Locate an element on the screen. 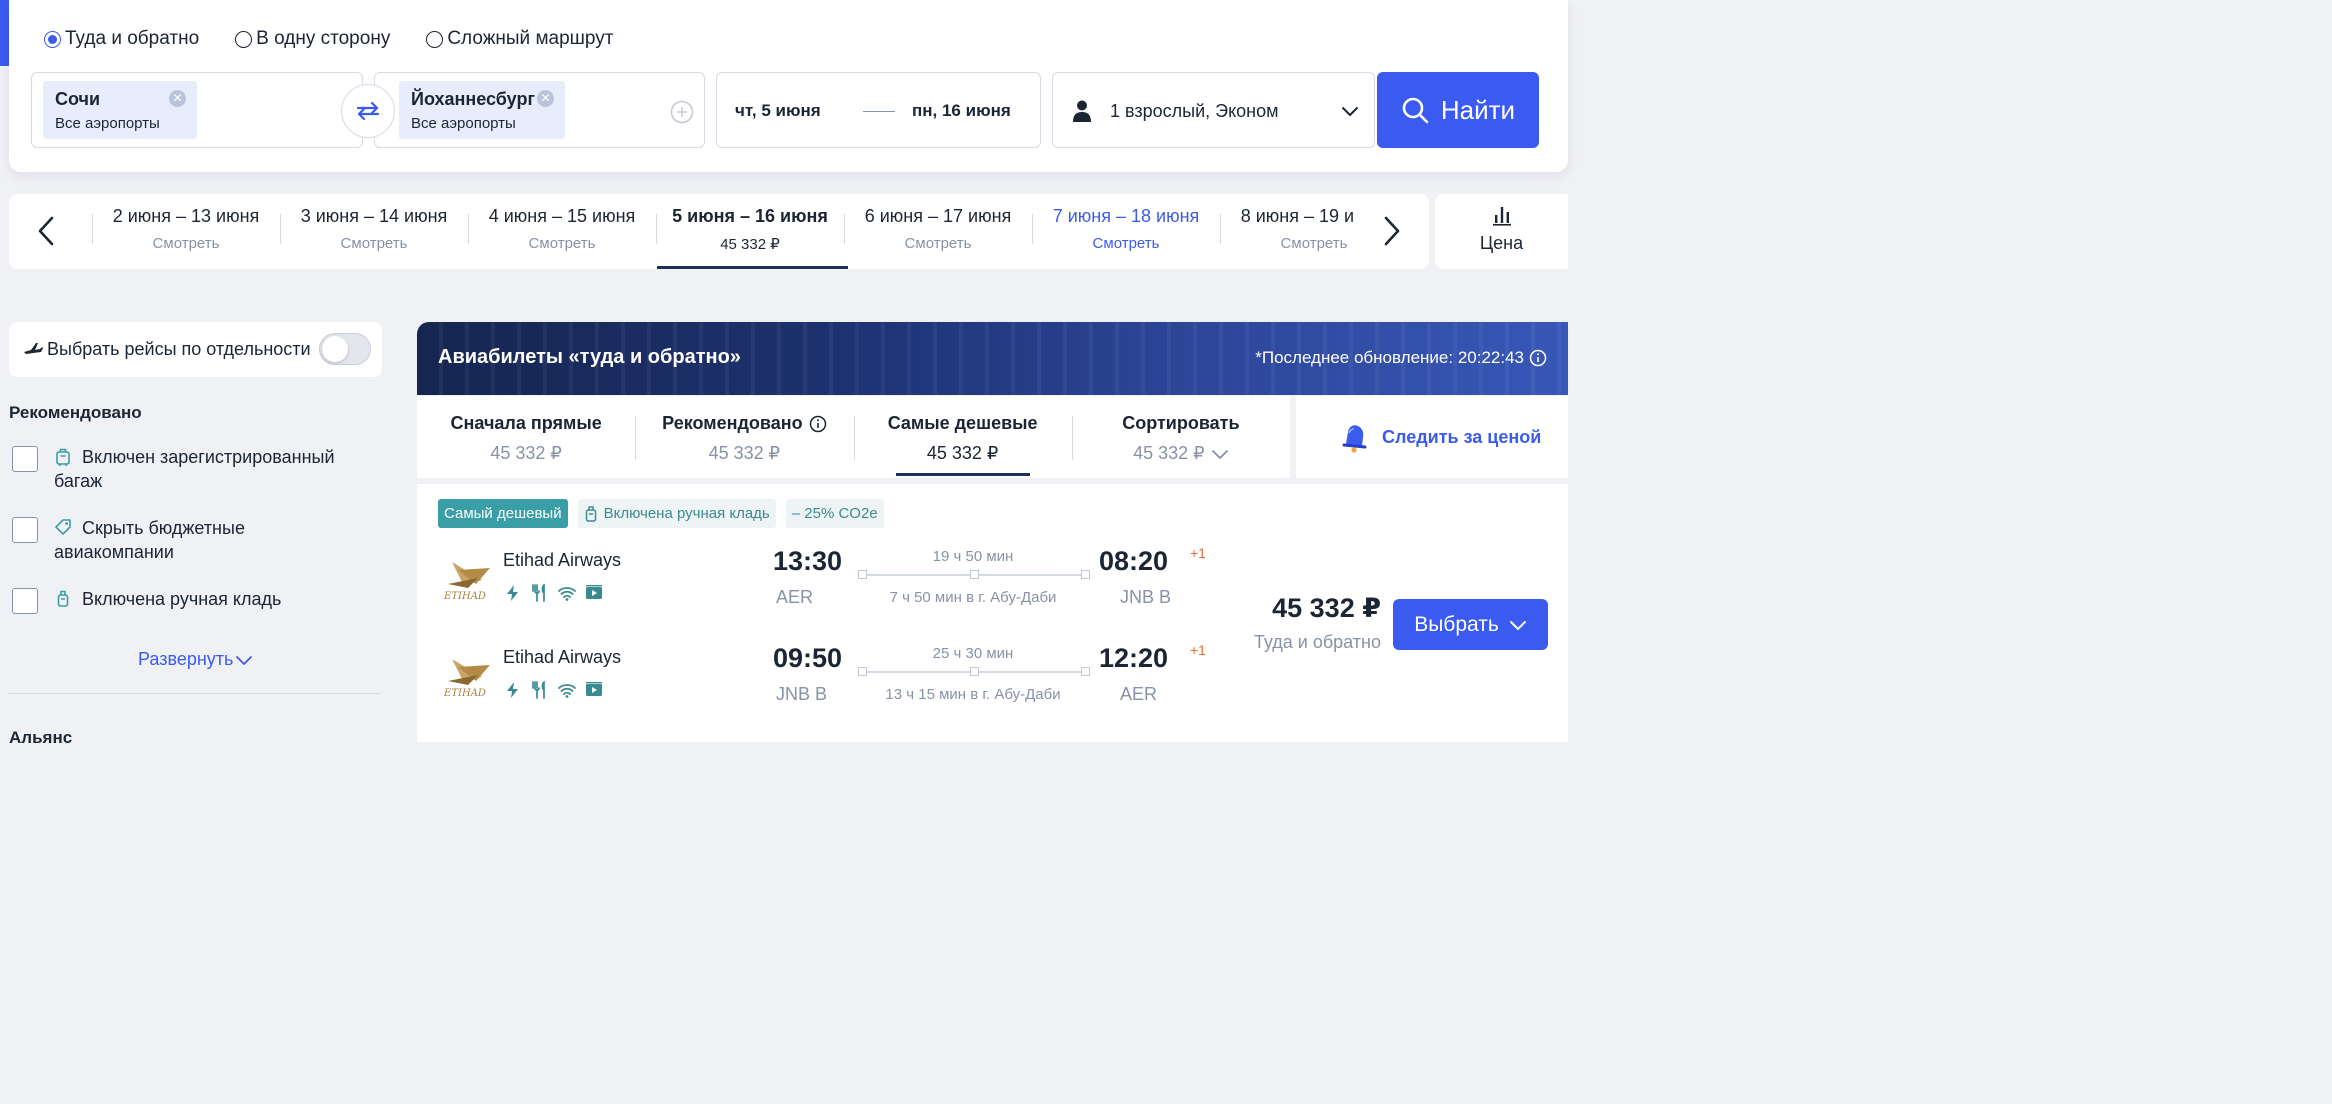 This screenshot has width=2332, height=1104. sort-tab-cheapest: Самые дешевые 45 332 ₽ is located at coordinates (962, 437).